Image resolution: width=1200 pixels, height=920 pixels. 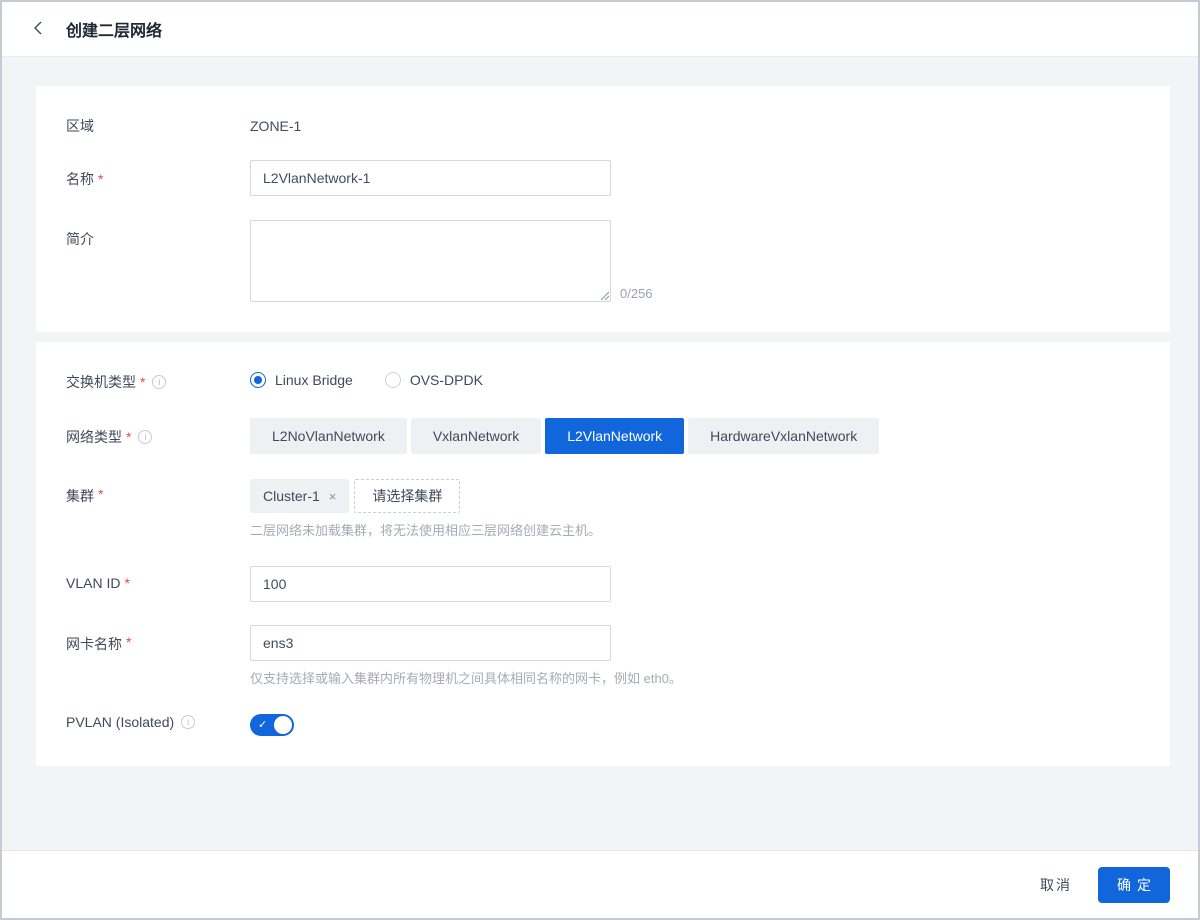 I want to click on confirm-button: 确定, so click(x=1134, y=884).